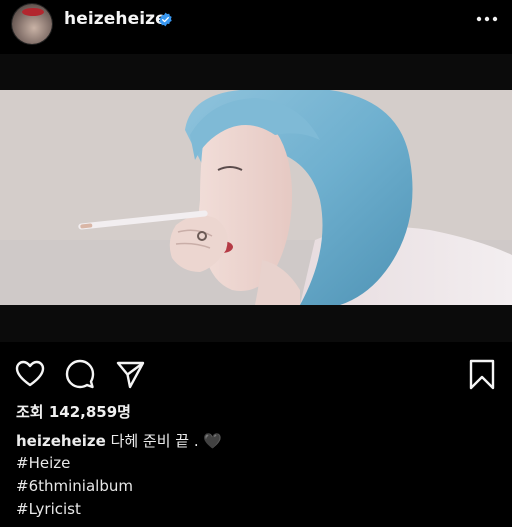  I want to click on verified-badge-icon, so click(165, 19).